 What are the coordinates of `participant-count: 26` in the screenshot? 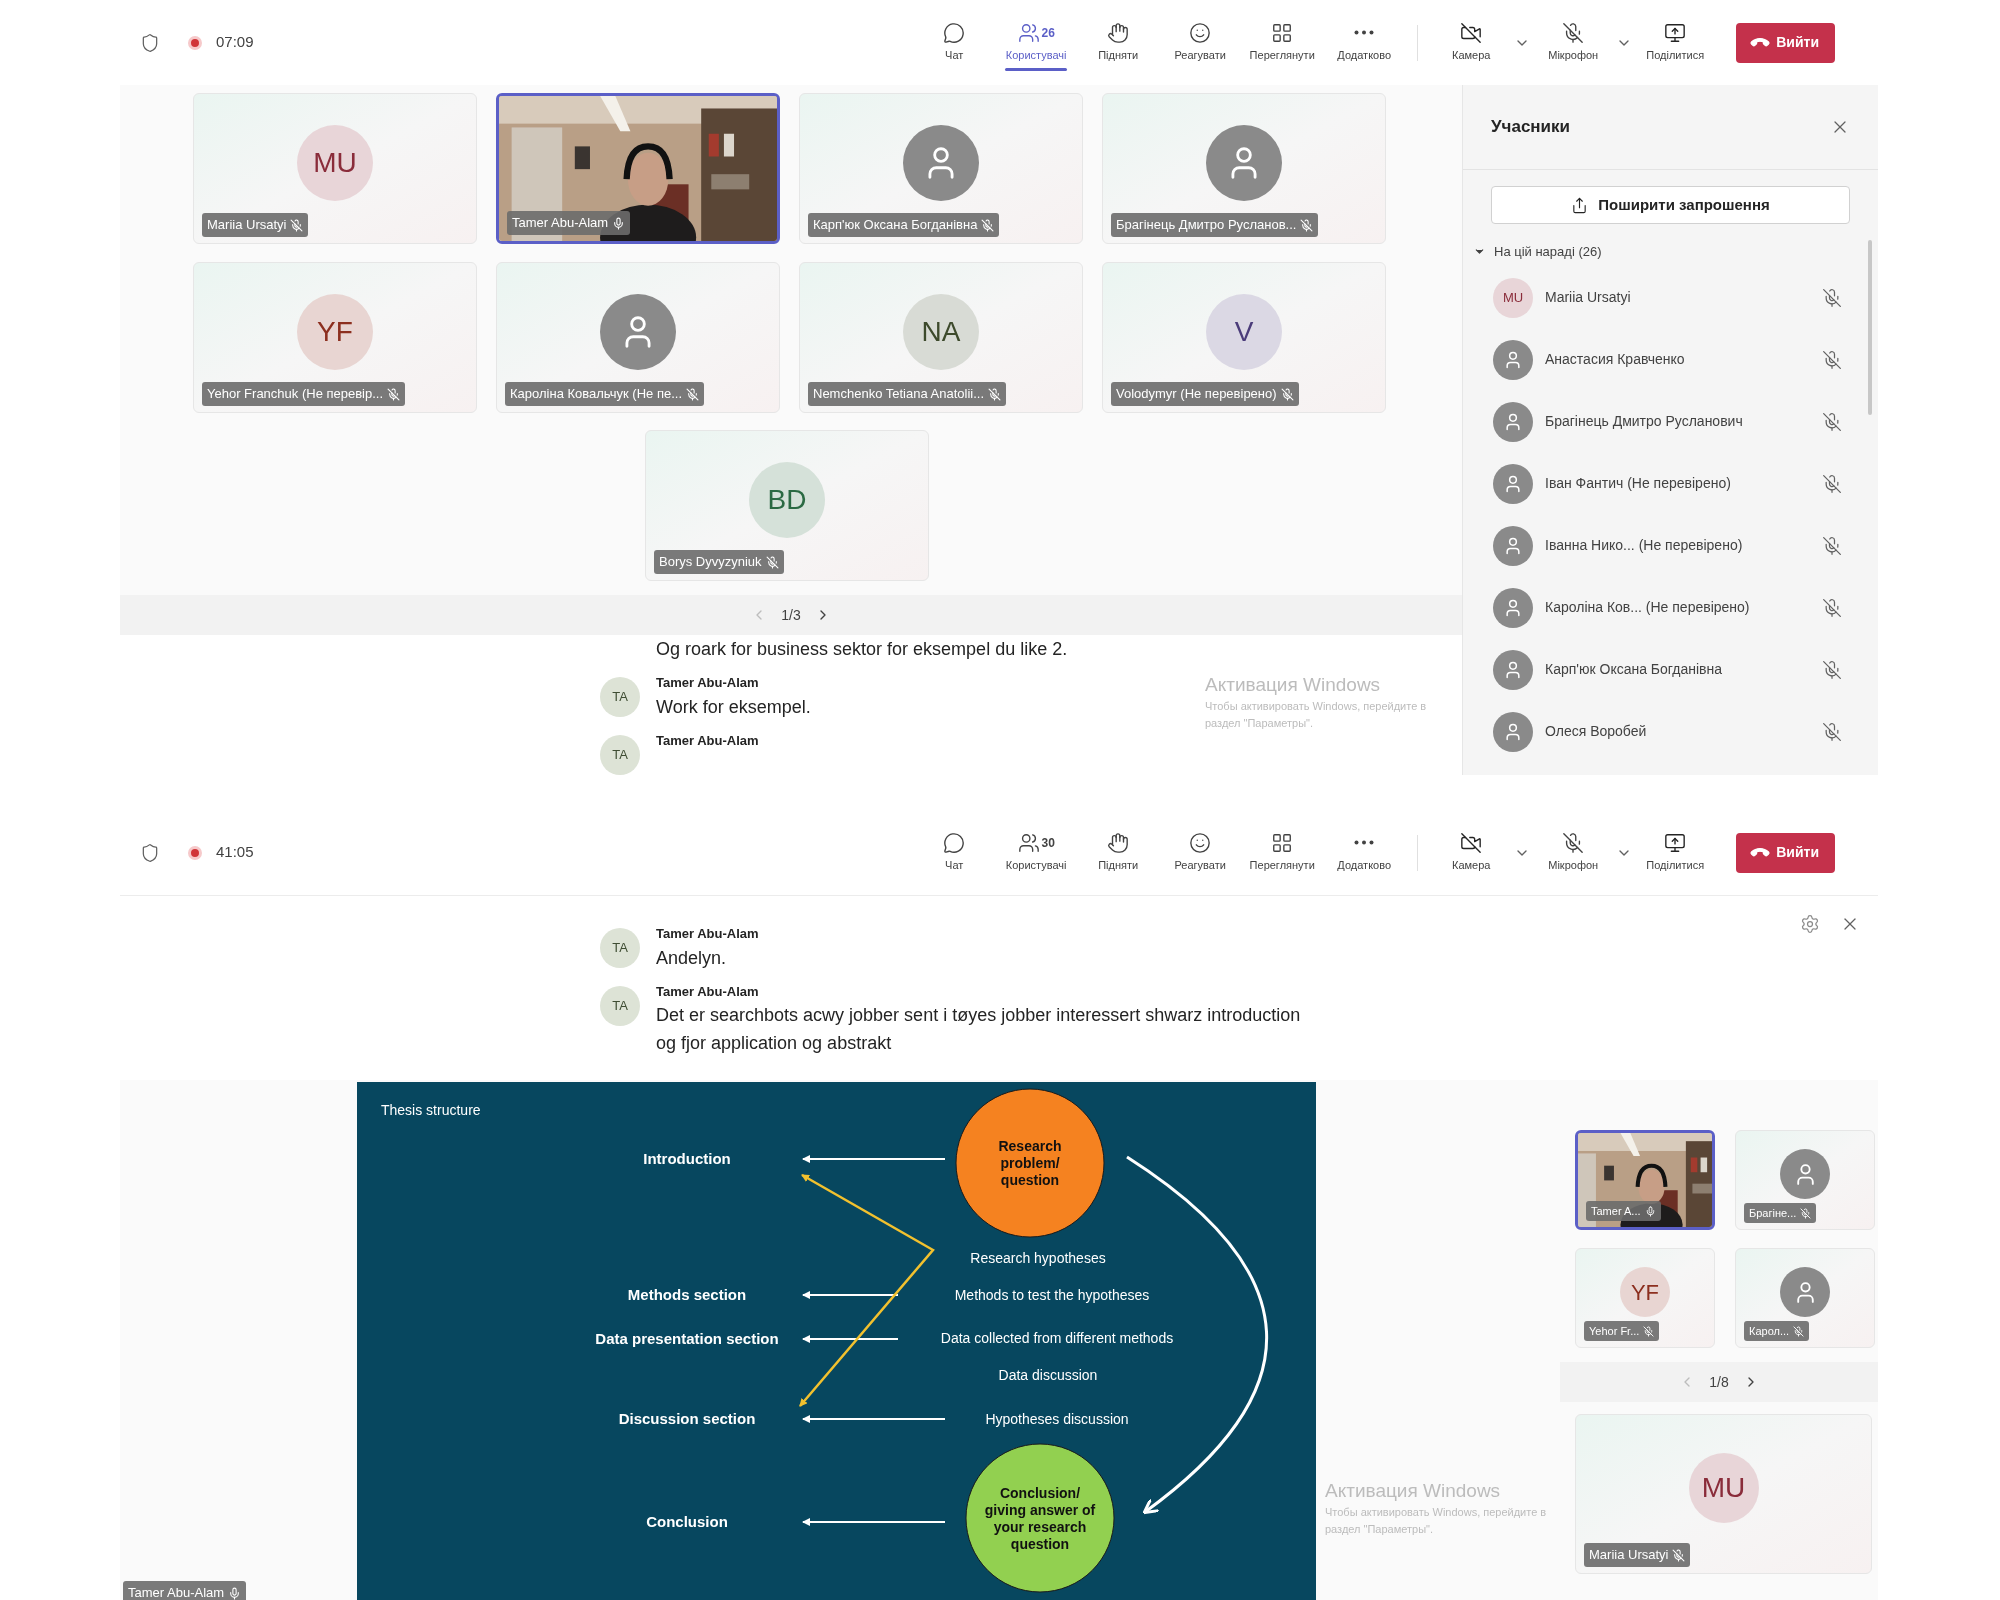 It's located at (1048, 33).